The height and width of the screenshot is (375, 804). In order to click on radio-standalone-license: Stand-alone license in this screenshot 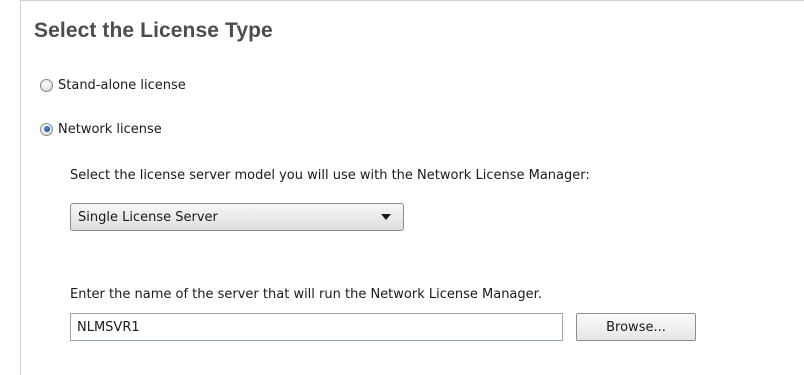, I will do `click(113, 85)`.